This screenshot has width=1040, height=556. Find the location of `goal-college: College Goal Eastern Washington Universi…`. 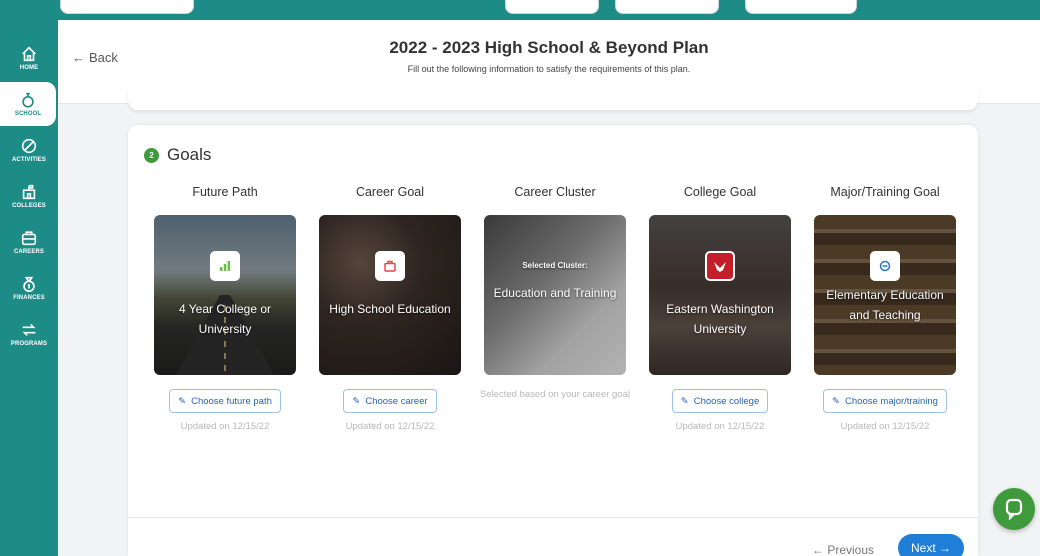

goal-college: College Goal Eastern Washington Universi… is located at coordinates (720, 308).